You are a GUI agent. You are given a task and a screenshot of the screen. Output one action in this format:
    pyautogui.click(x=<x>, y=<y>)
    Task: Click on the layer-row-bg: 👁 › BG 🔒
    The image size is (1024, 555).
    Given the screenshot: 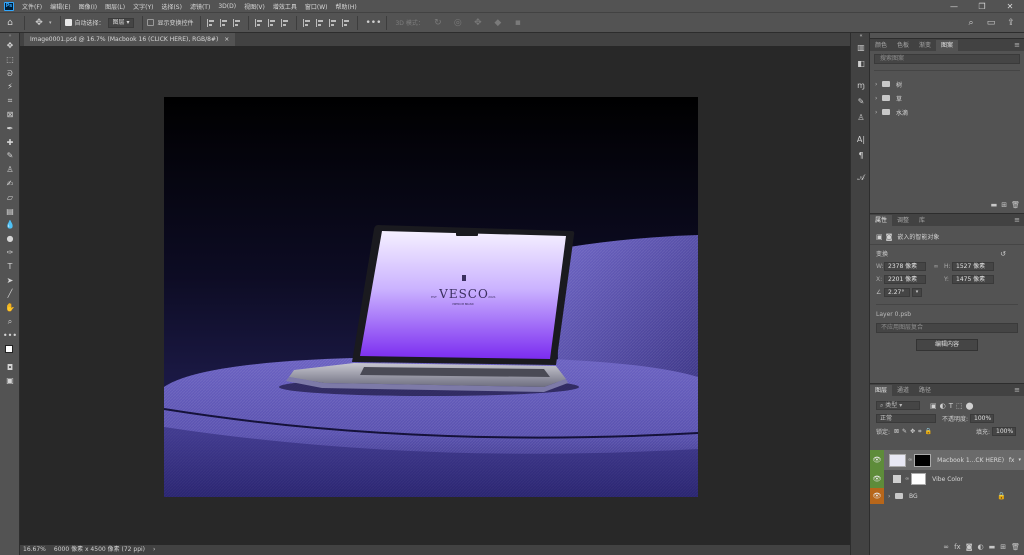 What is the action you would take?
    pyautogui.click(x=947, y=496)
    